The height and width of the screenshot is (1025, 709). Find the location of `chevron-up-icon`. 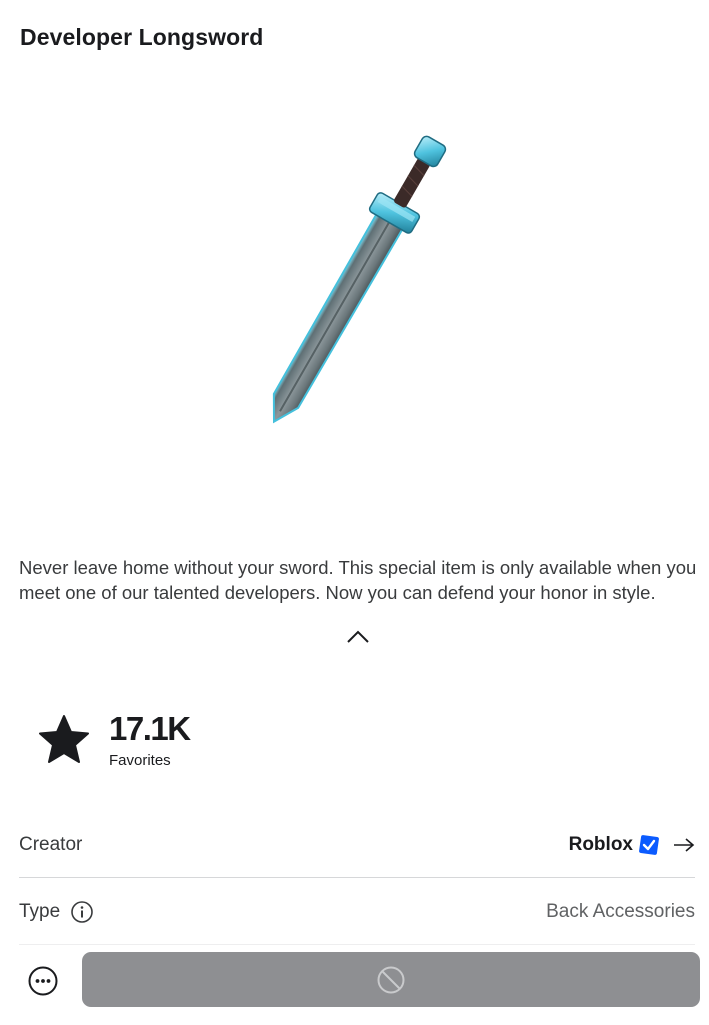

chevron-up-icon is located at coordinates (358, 636).